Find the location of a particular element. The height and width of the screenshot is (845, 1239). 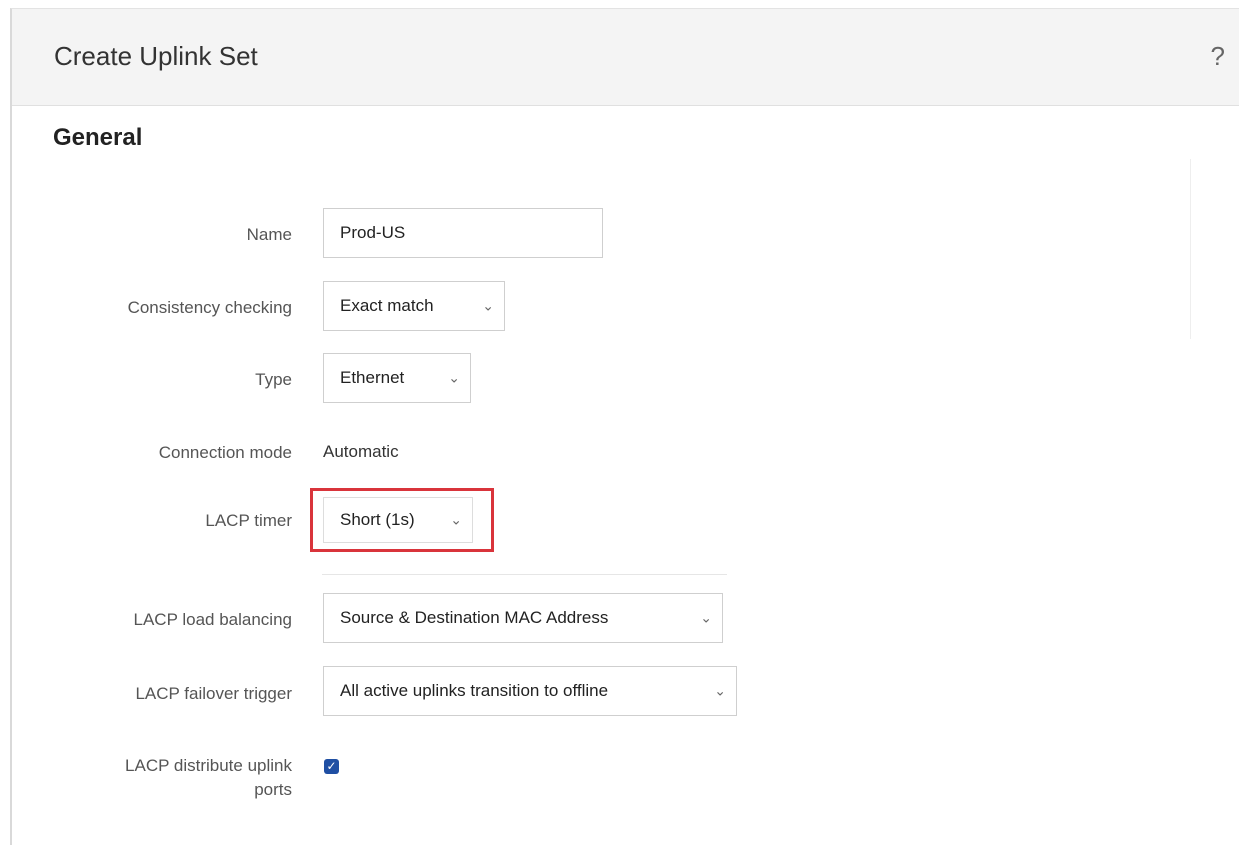

lacp-load-balancing-select: Source & Destination MAC Address ⌄ is located at coordinates (523, 618).